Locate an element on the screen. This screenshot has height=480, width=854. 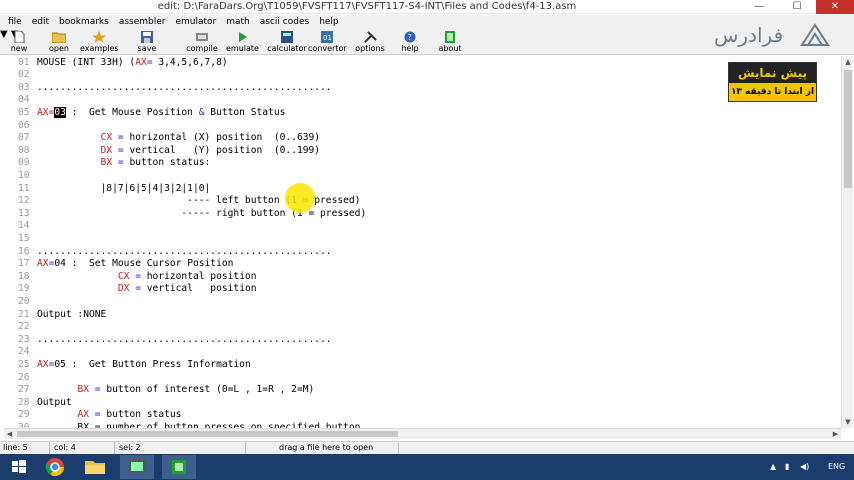
code-text: 05 is located at coordinates (60, 364).